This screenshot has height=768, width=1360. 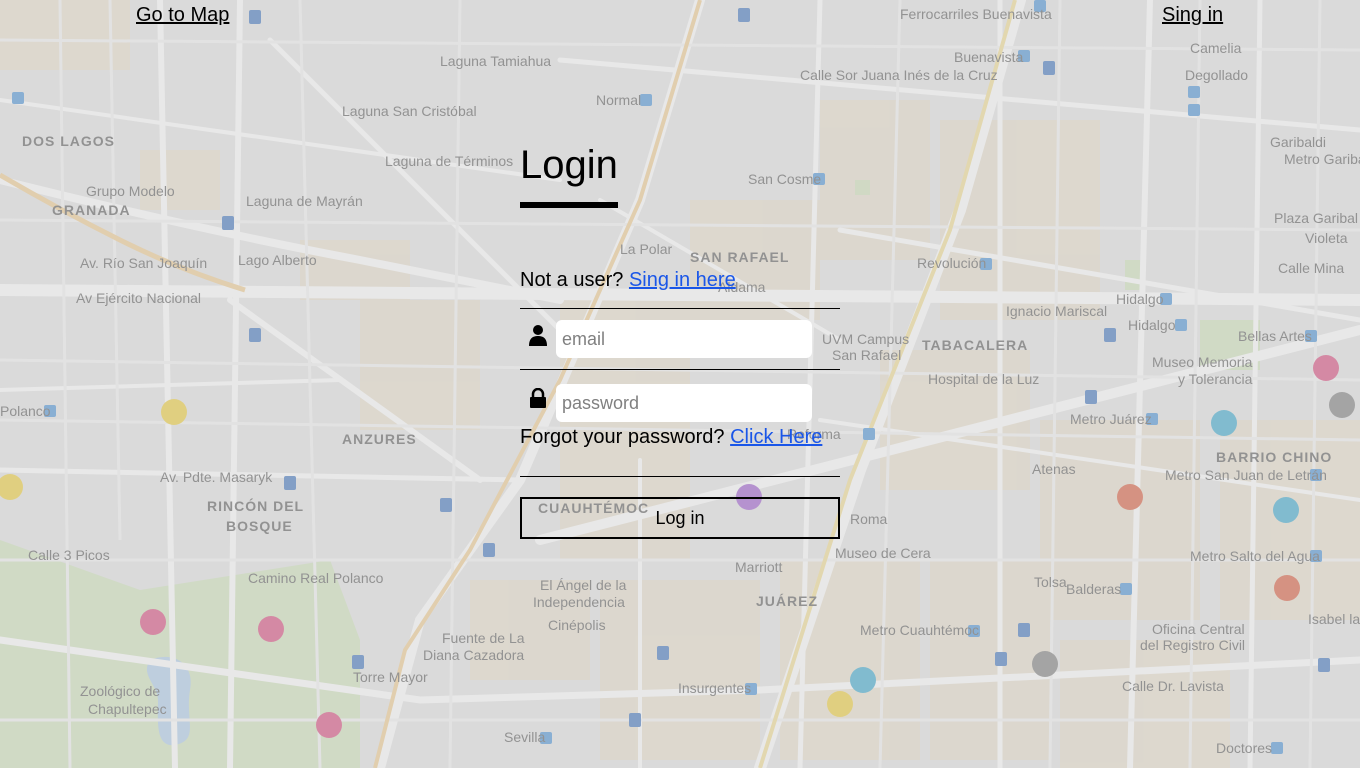 I want to click on svg-text: Buenavista, so click(x=988, y=57).